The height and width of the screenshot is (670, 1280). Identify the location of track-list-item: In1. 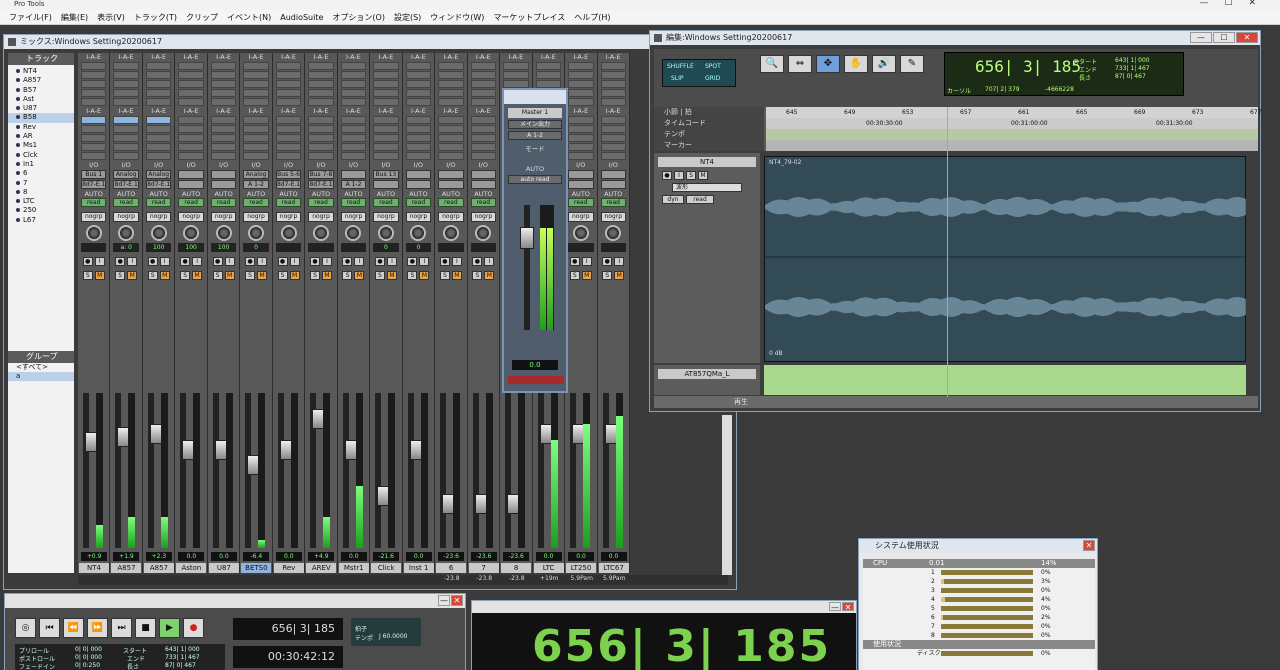
(41, 164).